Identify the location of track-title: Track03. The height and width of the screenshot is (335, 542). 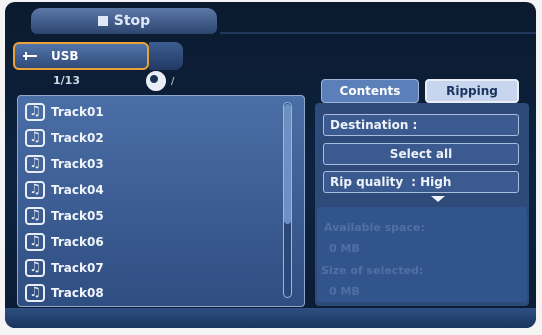
(77, 164).